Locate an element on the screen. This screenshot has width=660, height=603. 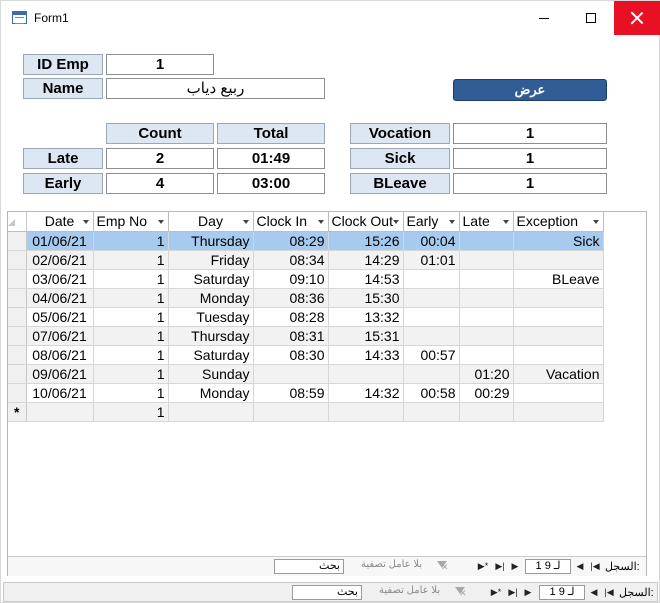
new-record-button: ▶* is located at coordinates (483, 566).